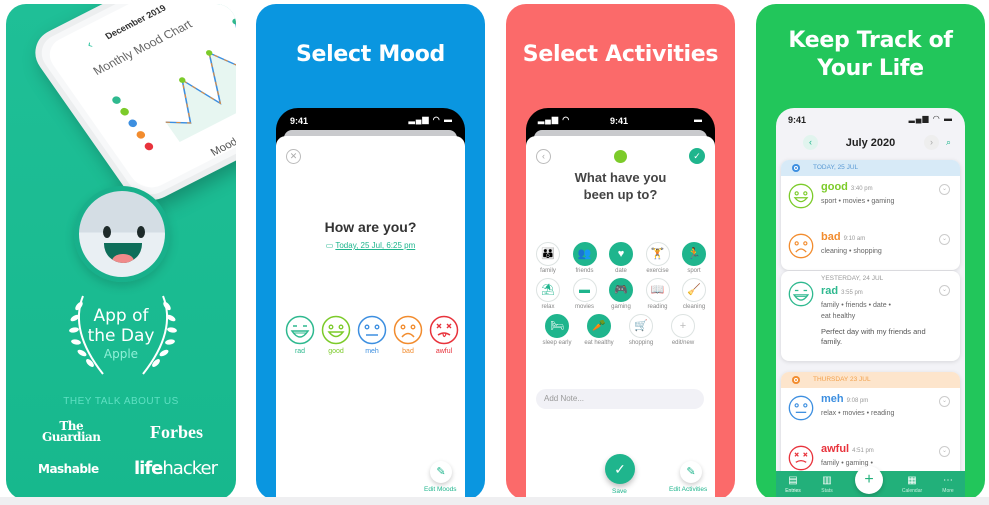 The height and width of the screenshot is (505, 989). Describe the element at coordinates (89, 44) in the screenshot. I see `back-chevron-icon: ‹` at that location.